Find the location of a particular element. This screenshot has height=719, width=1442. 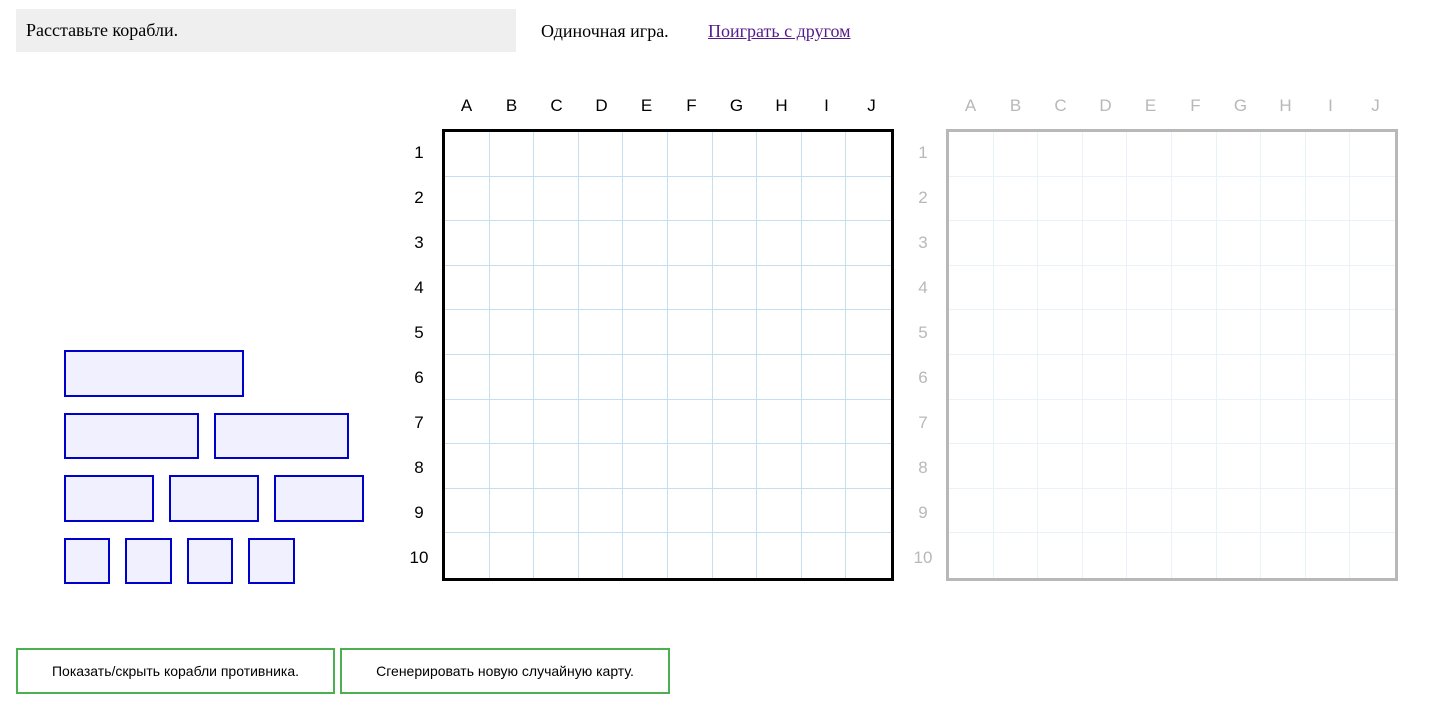

player-cell-J7 is located at coordinates (868, 422).